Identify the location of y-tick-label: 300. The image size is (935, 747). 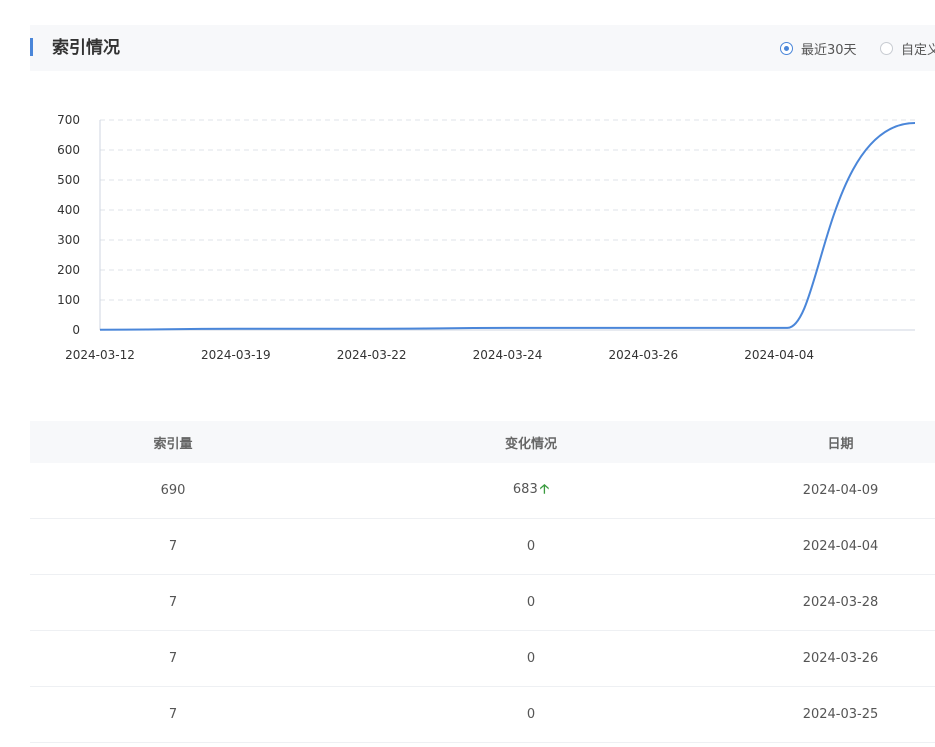
(68, 240).